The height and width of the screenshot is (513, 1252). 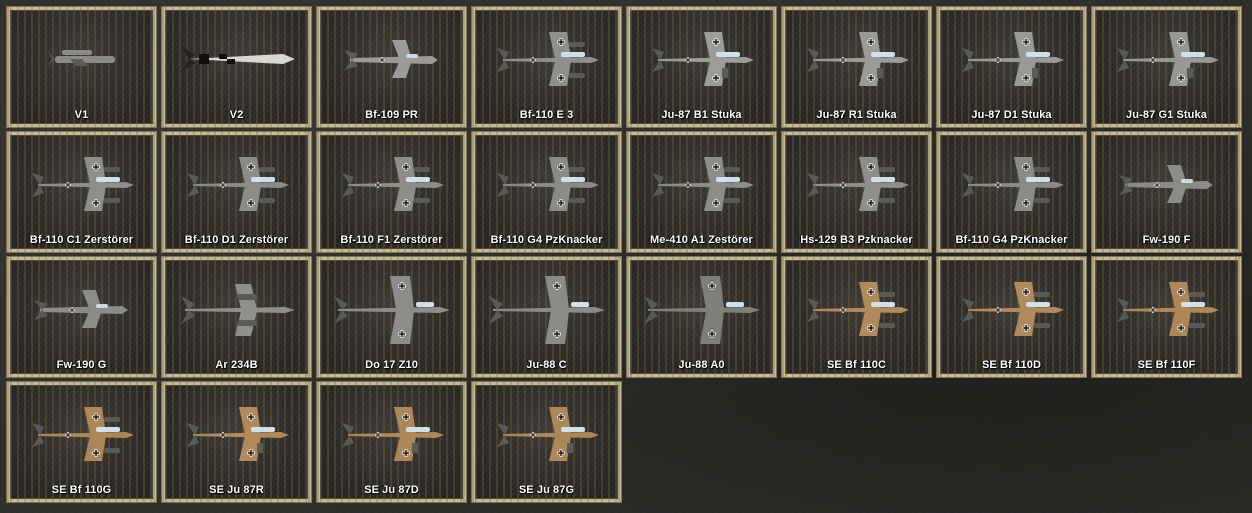 I want to click on unit-card: Do 17 Z10, so click(x=391, y=317).